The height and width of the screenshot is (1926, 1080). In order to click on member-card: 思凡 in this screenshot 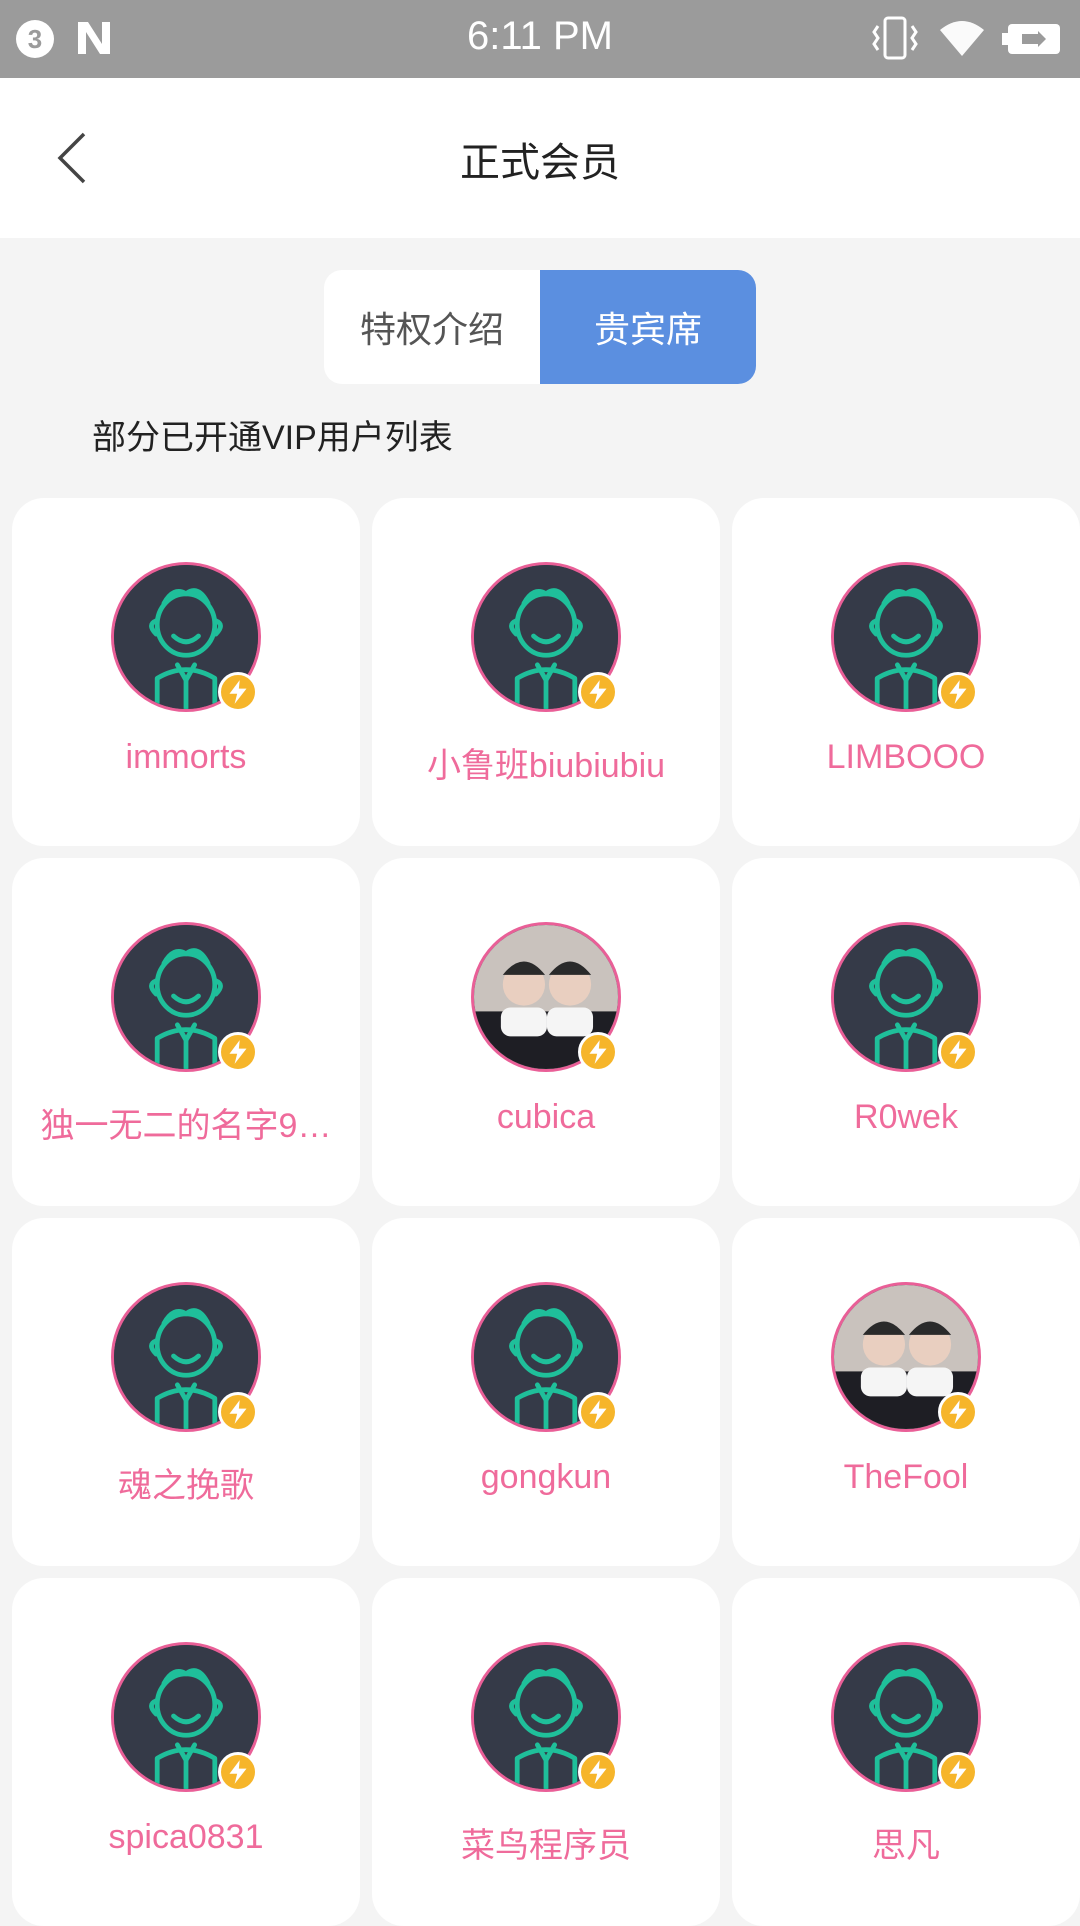, I will do `click(906, 1752)`.